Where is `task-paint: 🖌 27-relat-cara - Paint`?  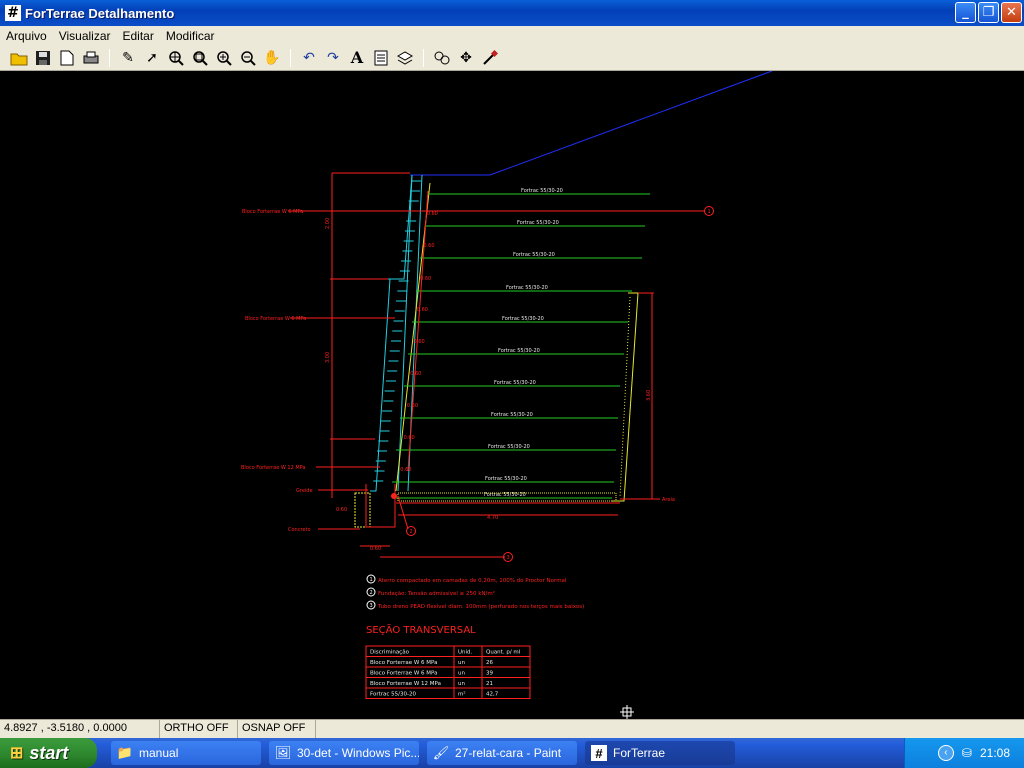
task-paint: 🖌 27-relat-cara - Paint is located at coordinates (502, 753).